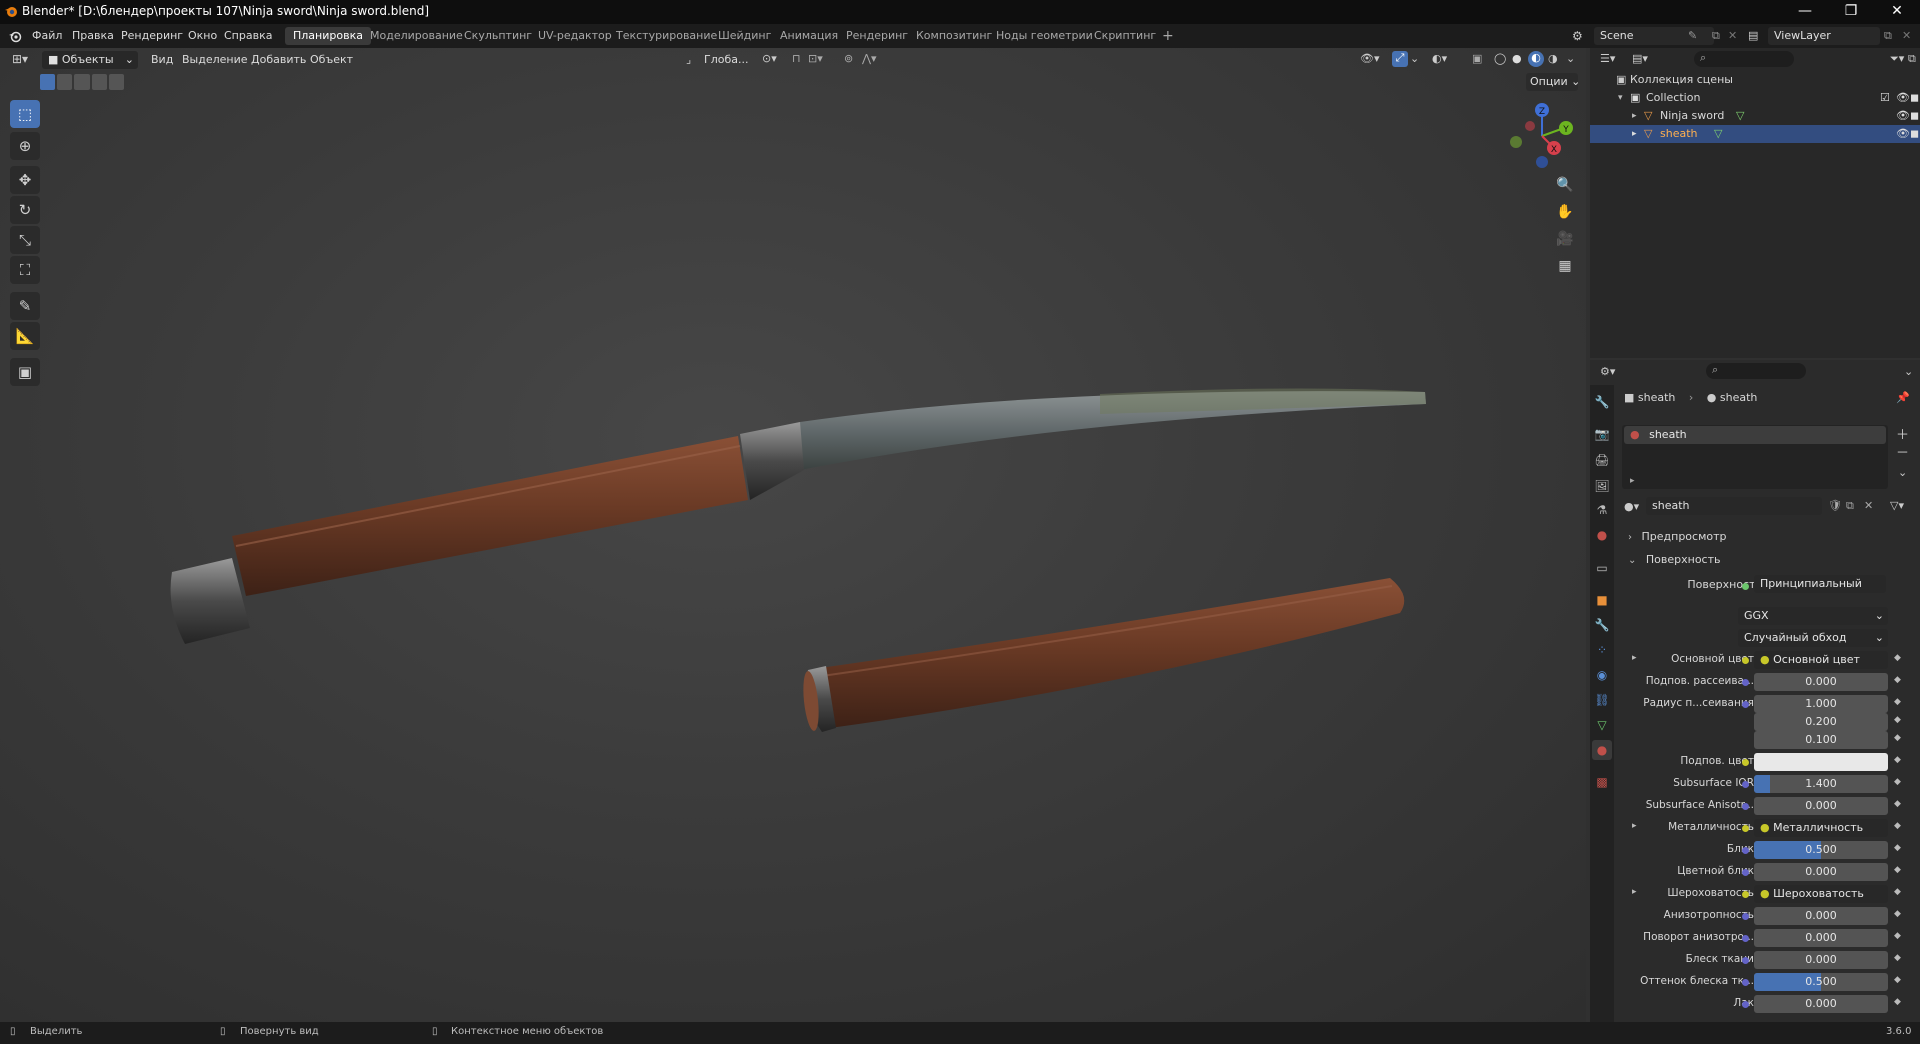 This screenshot has height=1044, width=1920. What do you see at coordinates (15, 36) in the screenshot?
I see `blender-menu-icon` at bounding box center [15, 36].